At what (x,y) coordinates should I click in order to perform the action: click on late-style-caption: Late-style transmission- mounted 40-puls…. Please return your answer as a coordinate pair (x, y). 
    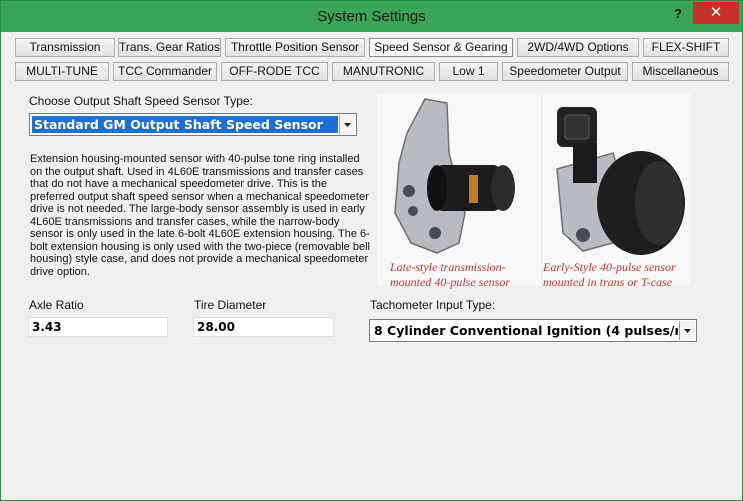
    Looking at the image, I should click on (450, 275).